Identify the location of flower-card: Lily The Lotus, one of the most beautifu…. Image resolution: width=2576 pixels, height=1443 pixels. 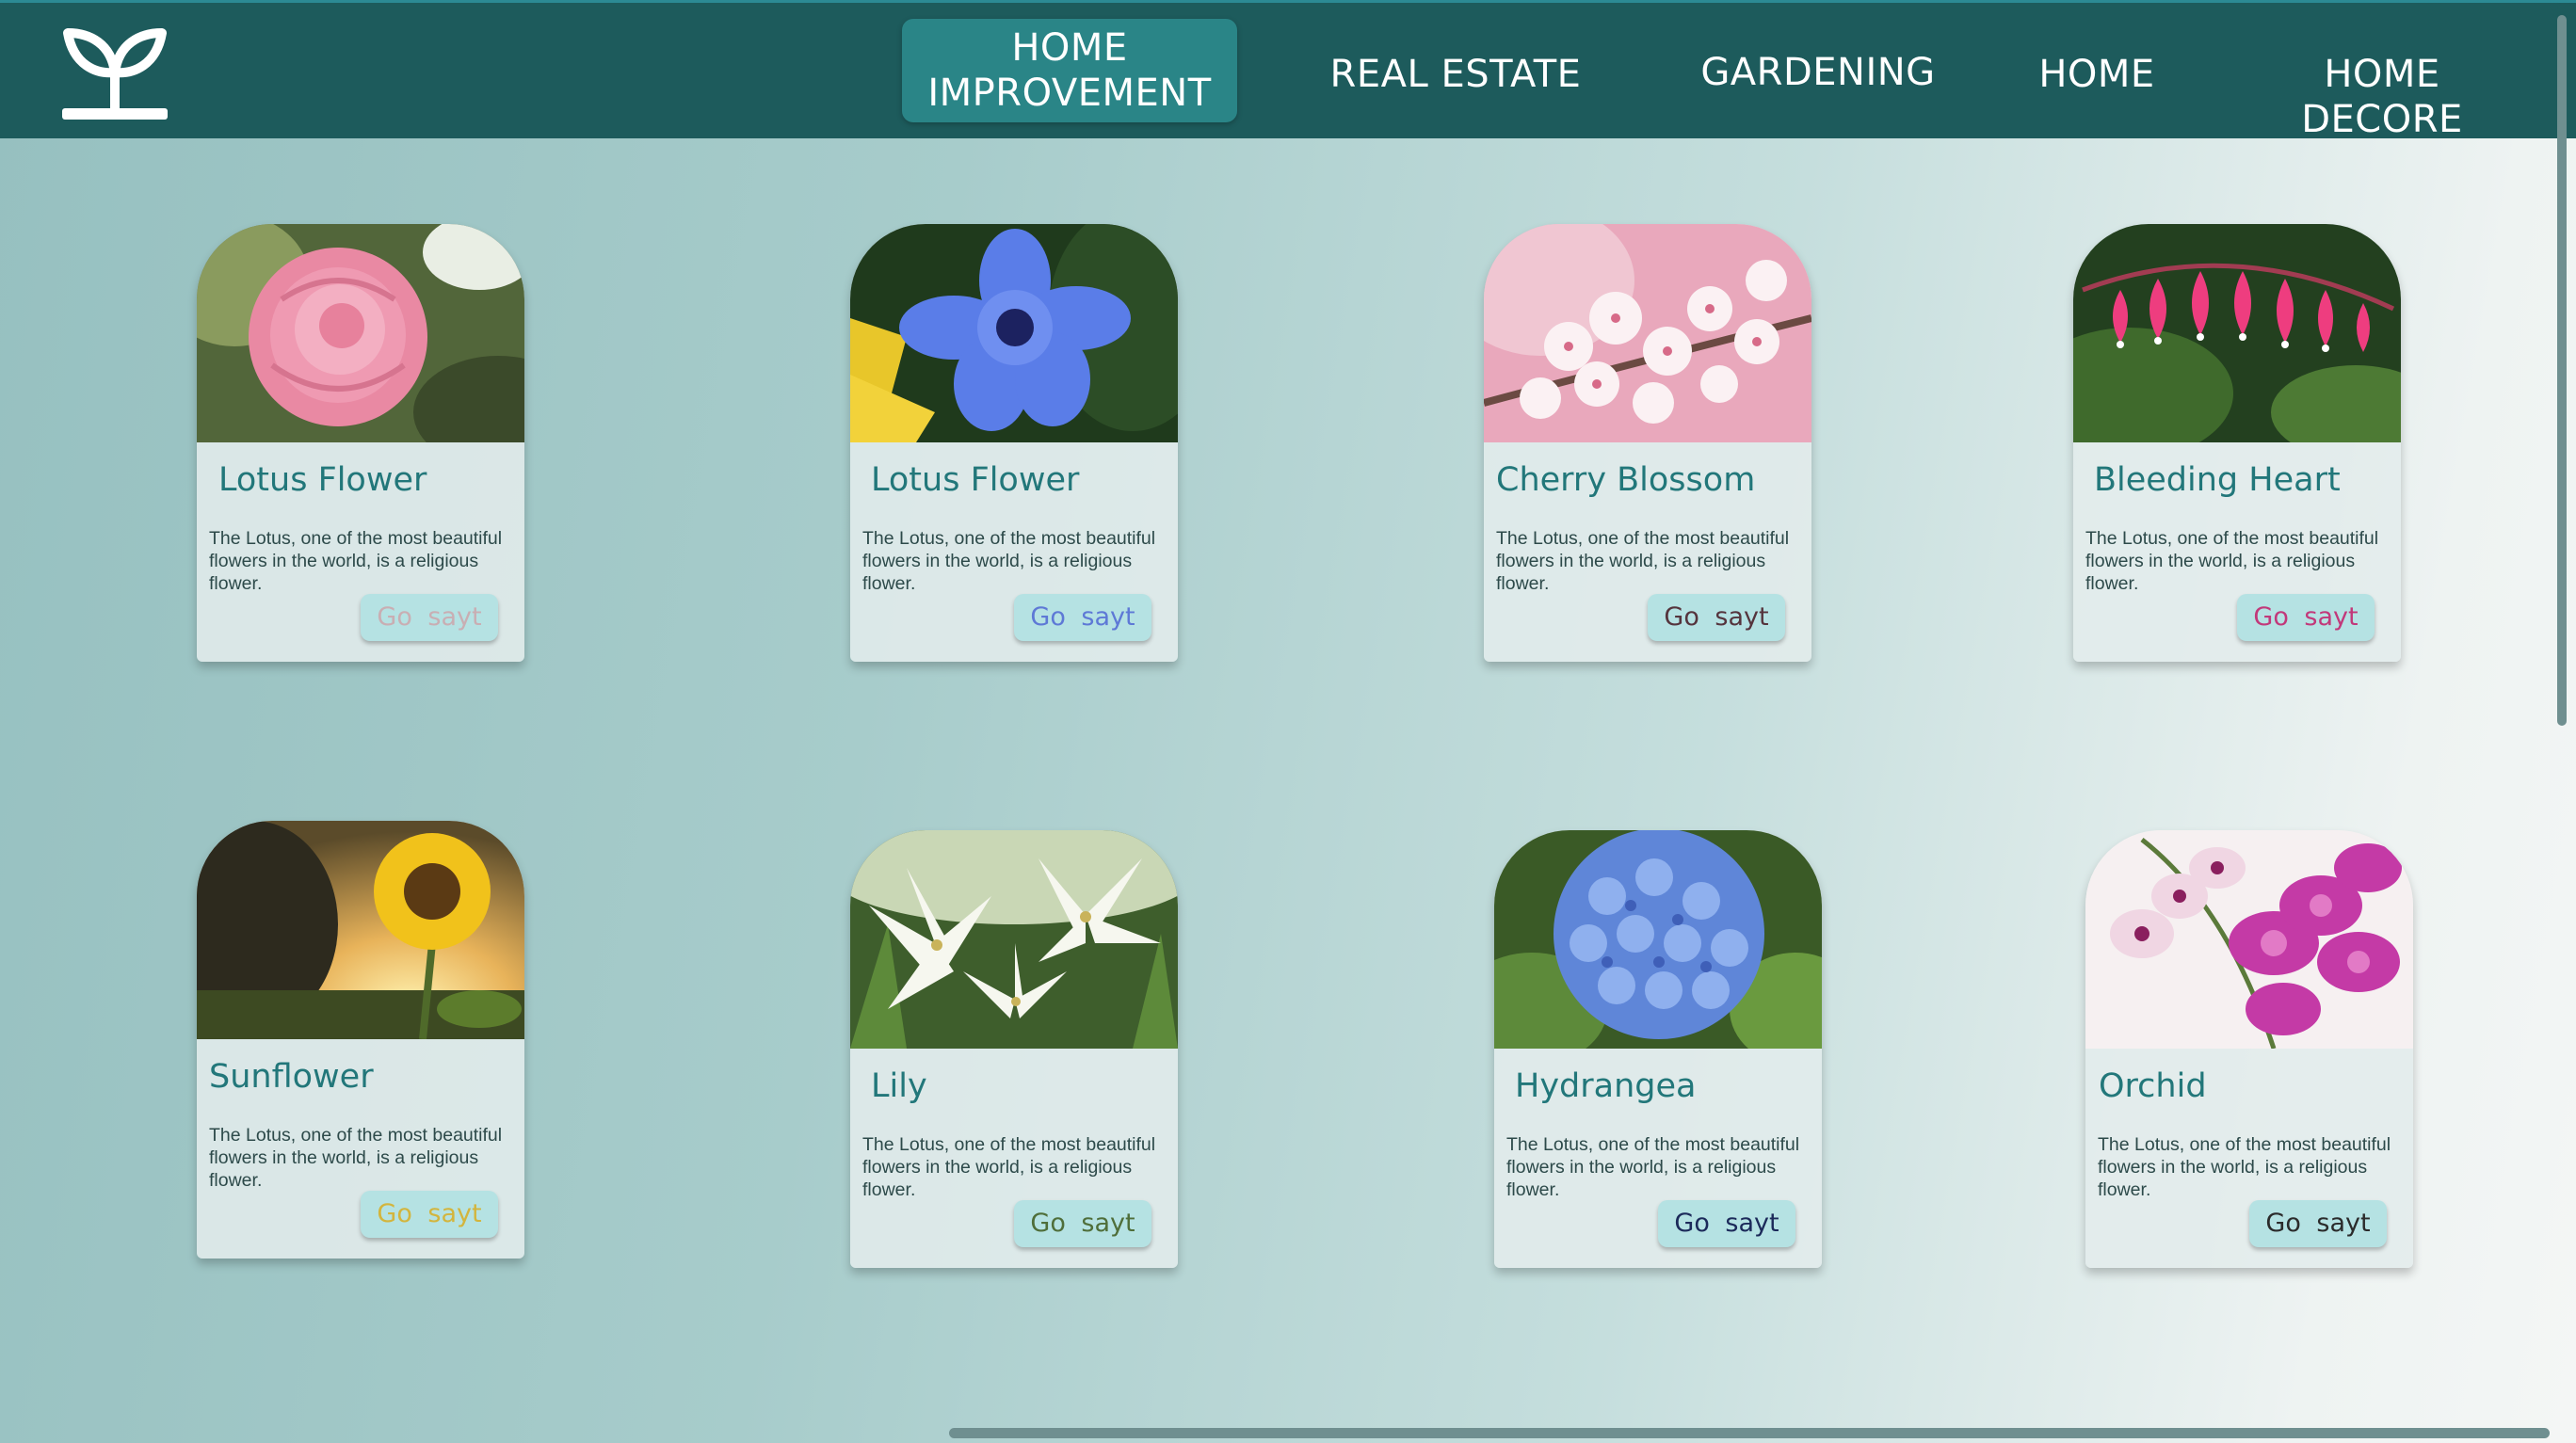
(1014, 1049).